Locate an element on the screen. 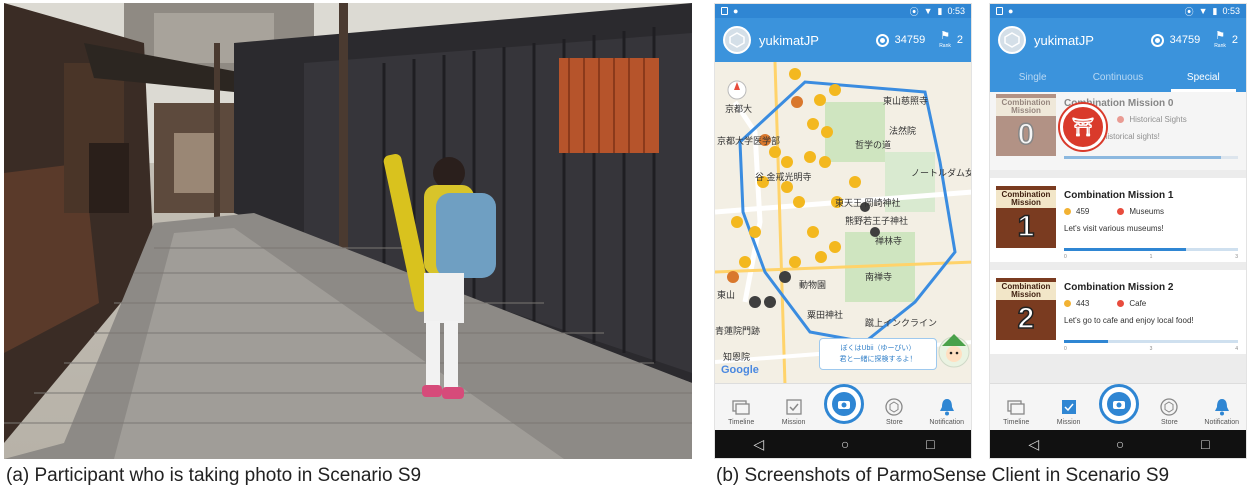 Image resolution: width=1251 pixels, height=496 pixels. bottom-nav: Timeline Mission Store Notification is located at coordinates (1118, 406).